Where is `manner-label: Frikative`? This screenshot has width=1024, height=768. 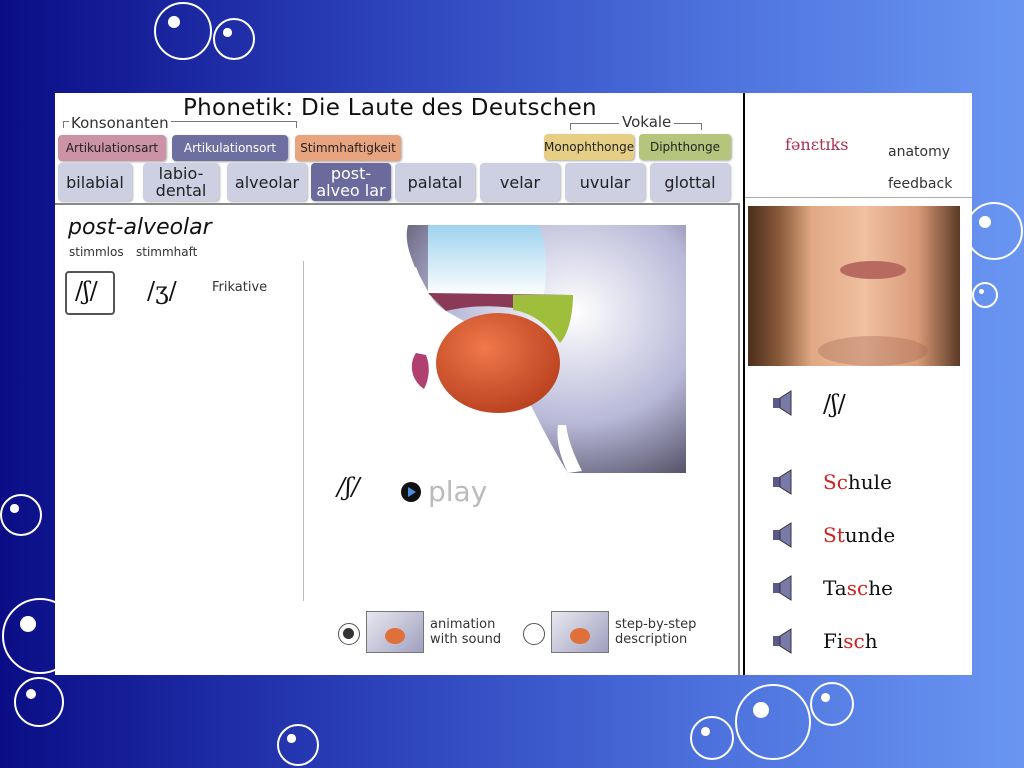 manner-label: Frikative is located at coordinates (240, 287).